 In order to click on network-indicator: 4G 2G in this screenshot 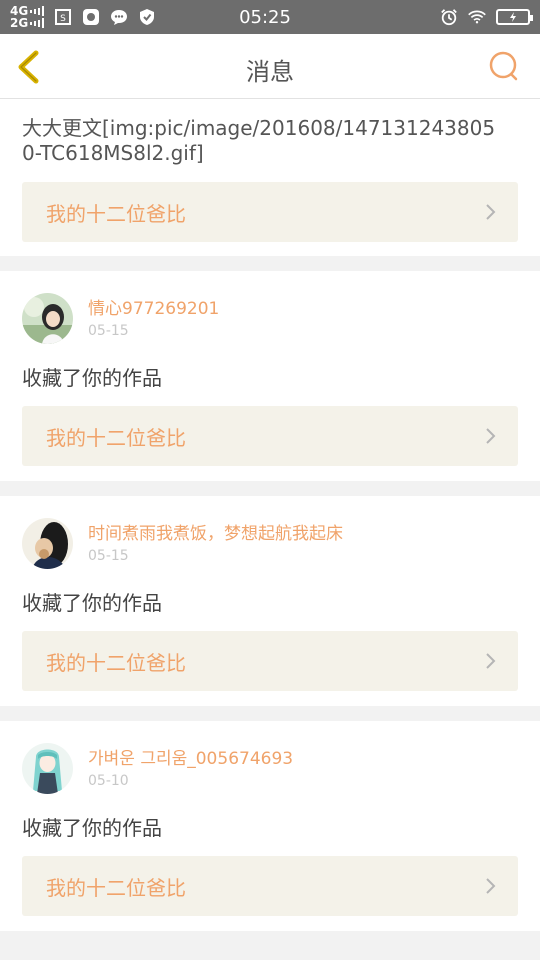, I will do `click(27, 17)`.